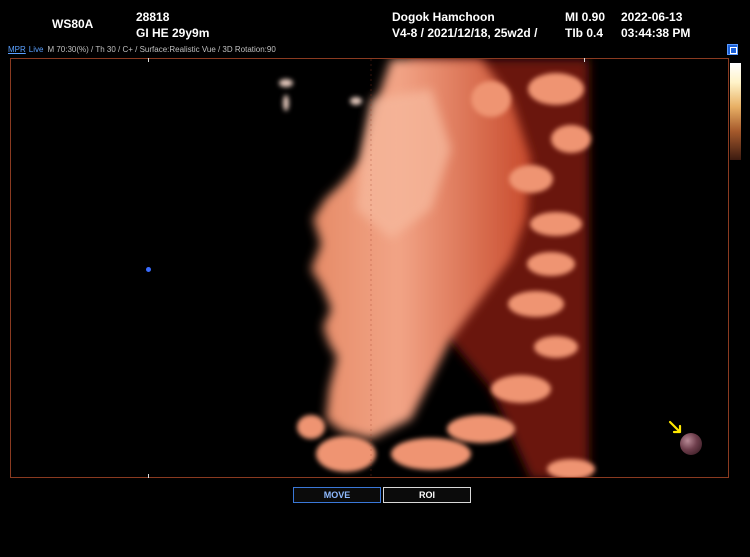 Image resolution: width=750 pixels, height=557 pixels. What do you see at coordinates (148, 269) in the screenshot?
I see `cursor-marker` at bounding box center [148, 269].